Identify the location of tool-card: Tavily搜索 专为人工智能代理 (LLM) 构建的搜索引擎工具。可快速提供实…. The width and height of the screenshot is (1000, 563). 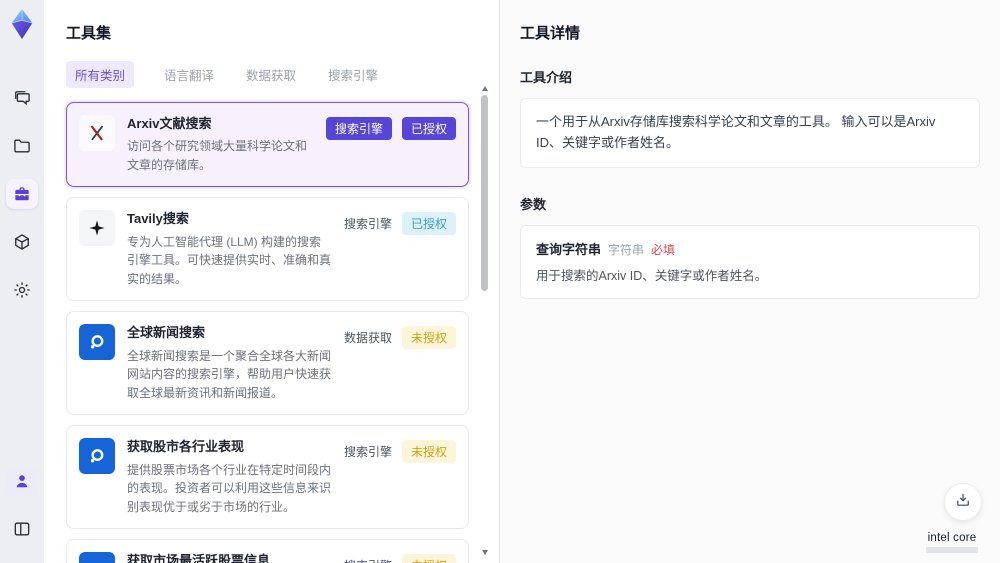
(267, 249).